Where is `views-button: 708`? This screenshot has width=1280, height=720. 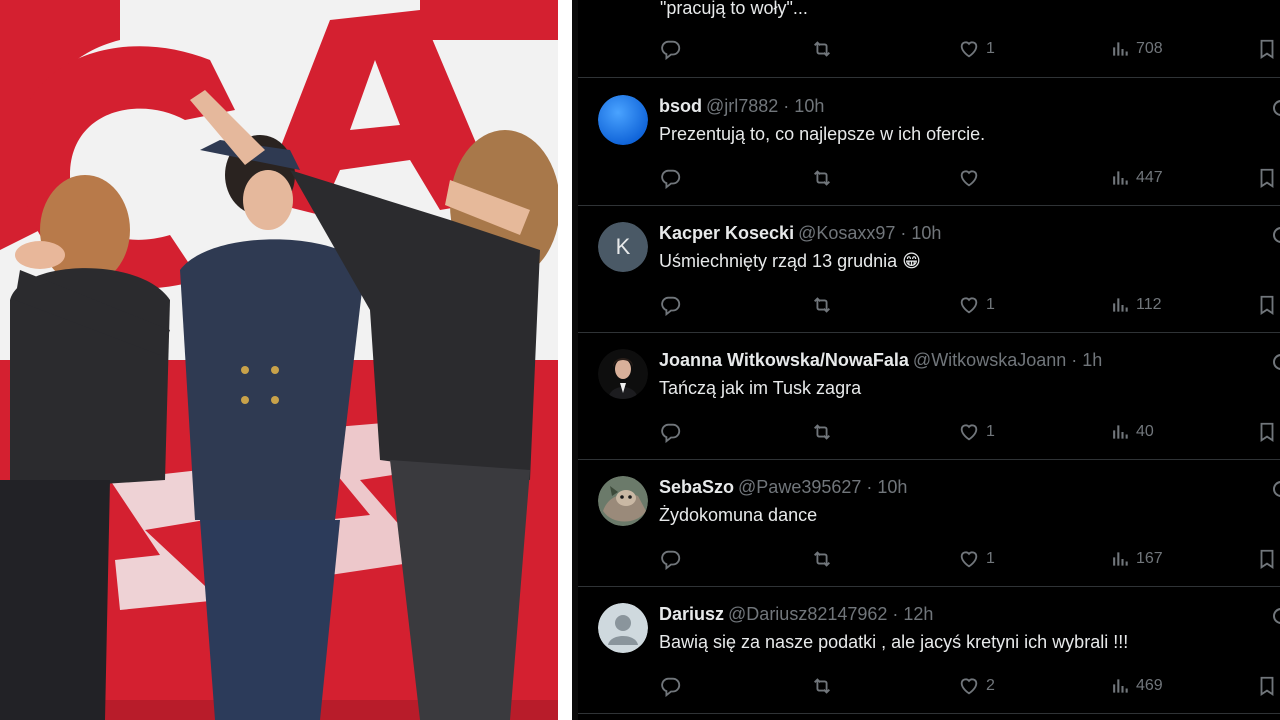 views-button: 708 is located at coordinates (1136, 49).